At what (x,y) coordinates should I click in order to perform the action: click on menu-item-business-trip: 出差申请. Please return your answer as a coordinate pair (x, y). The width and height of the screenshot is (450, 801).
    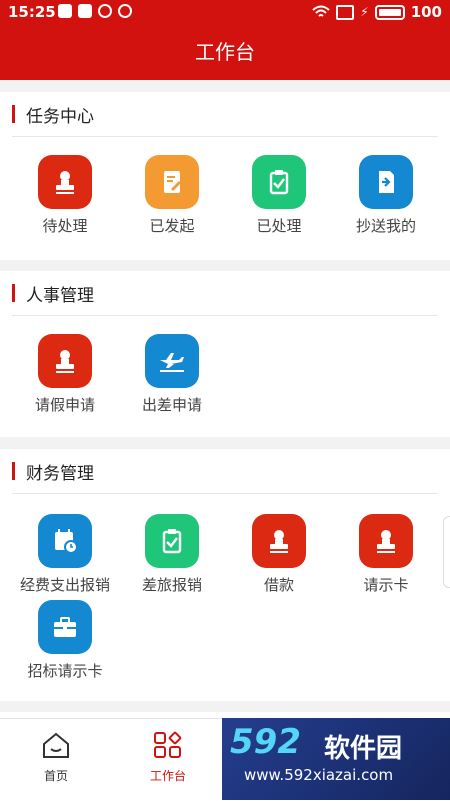
    Looking at the image, I should click on (172, 374).